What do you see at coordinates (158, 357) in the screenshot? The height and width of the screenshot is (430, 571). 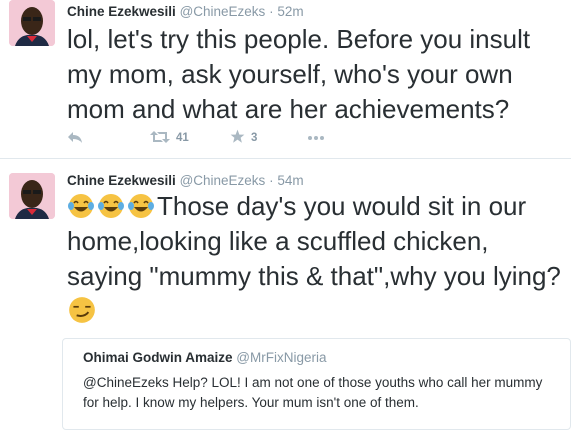 I see `quoted-author-name: Ohimai Godwin Amaize` at bounding box center [158, 357].